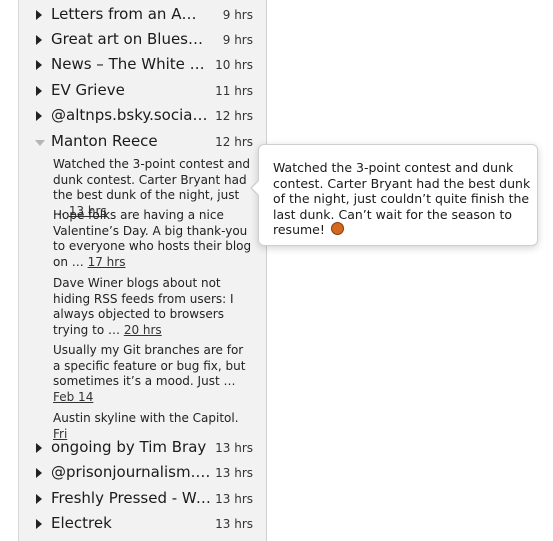 The image size is (553, 541). Describe the element at coordinates (337, 228) in the screenshot. I see `basketball-icon` at that location.